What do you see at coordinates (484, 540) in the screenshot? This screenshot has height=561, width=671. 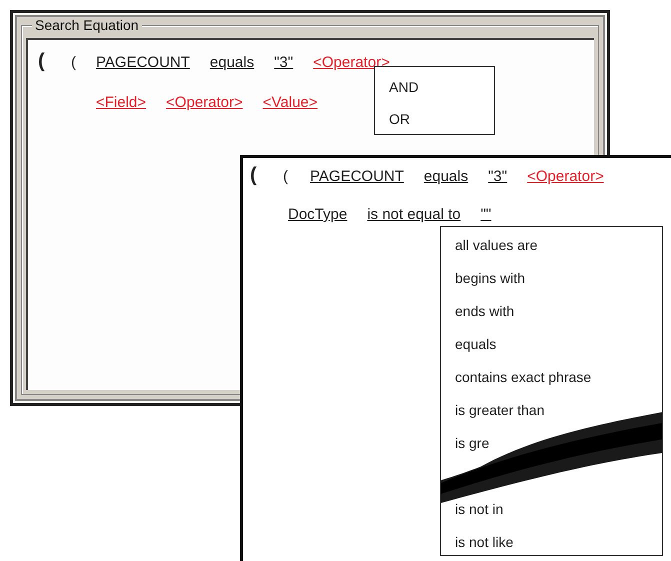 I see `dropdown-item: is not like` at bounding box center [484, 540].